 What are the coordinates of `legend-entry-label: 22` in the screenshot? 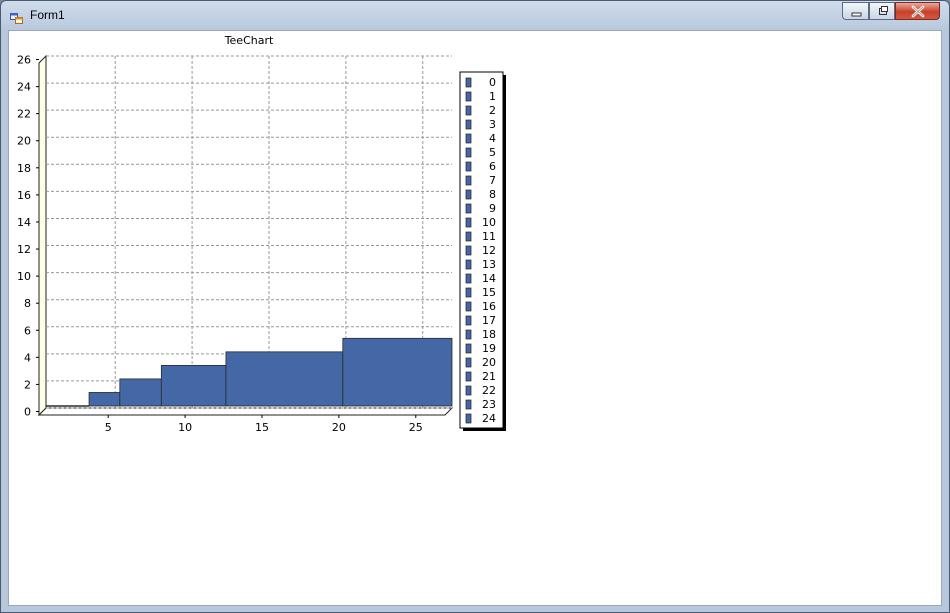 It's located at (489, 390).